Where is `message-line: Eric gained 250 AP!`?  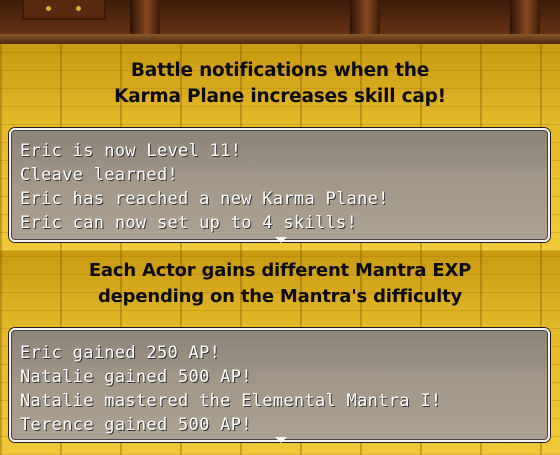 message-line: Eric gained 250 AP! is located at coordinates (120, 353).